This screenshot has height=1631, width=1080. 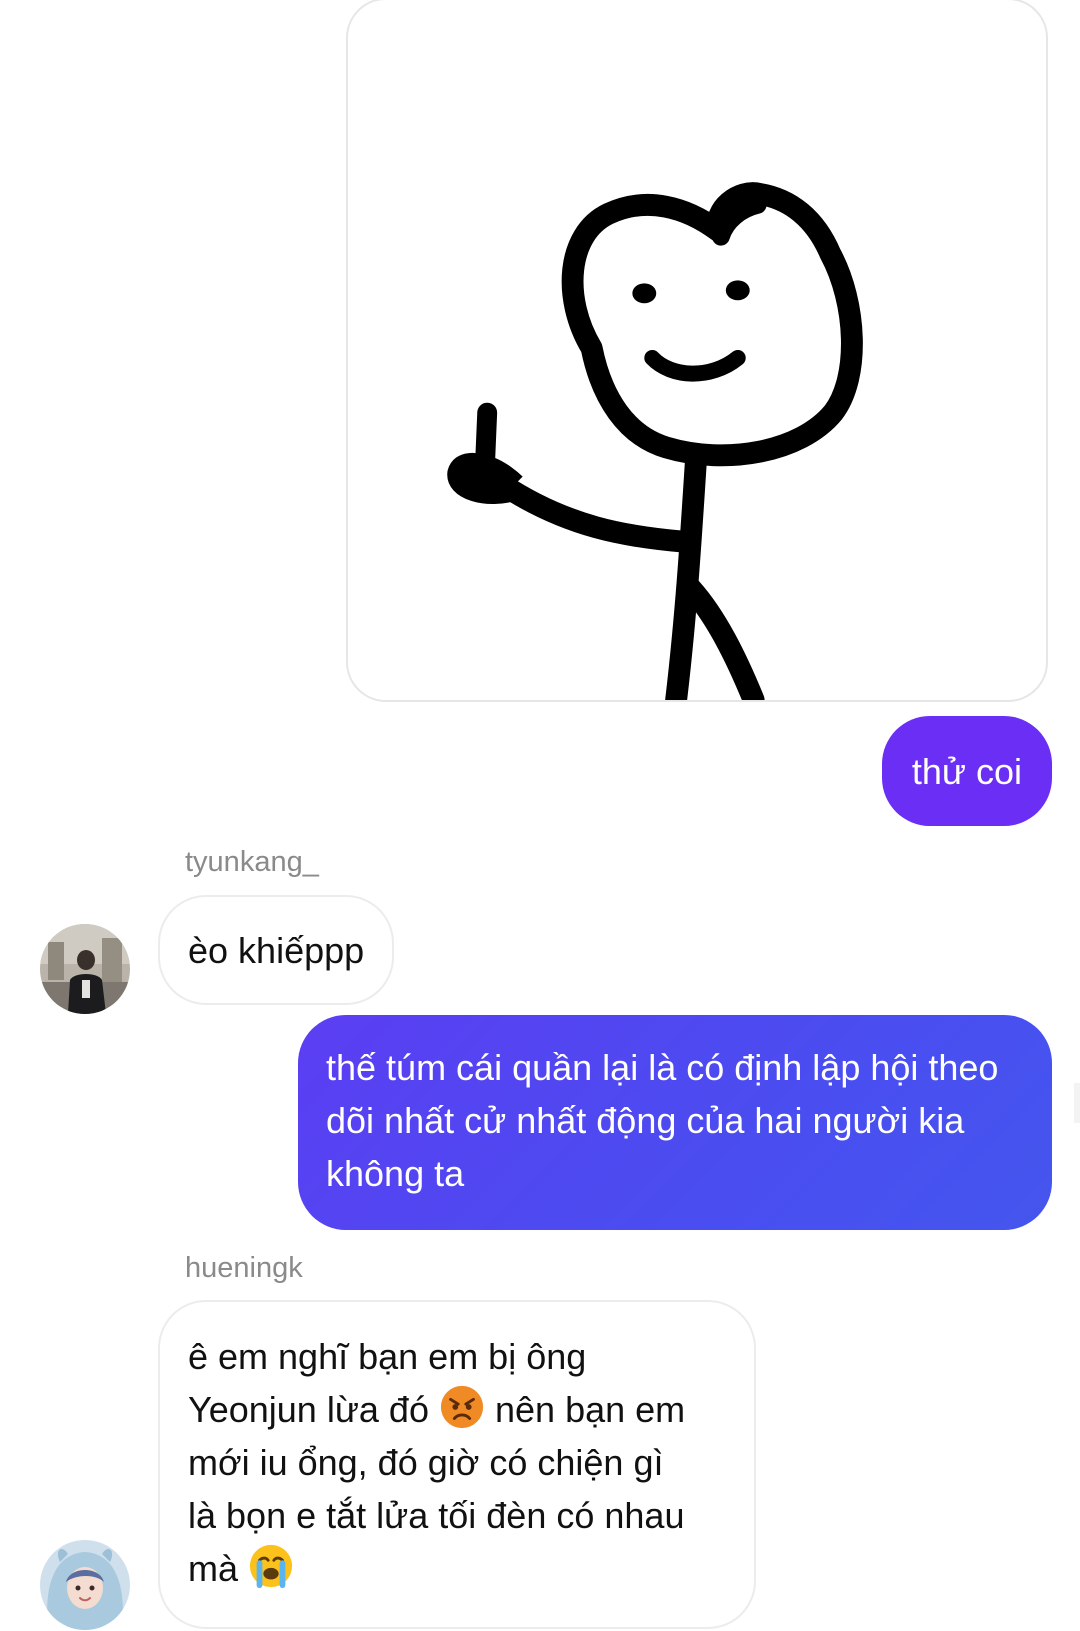 What do you see at coordinates (271, 1566) in the screenshot?
I see `loudly-crying-face-icon` at bounding box center [271, 1566].